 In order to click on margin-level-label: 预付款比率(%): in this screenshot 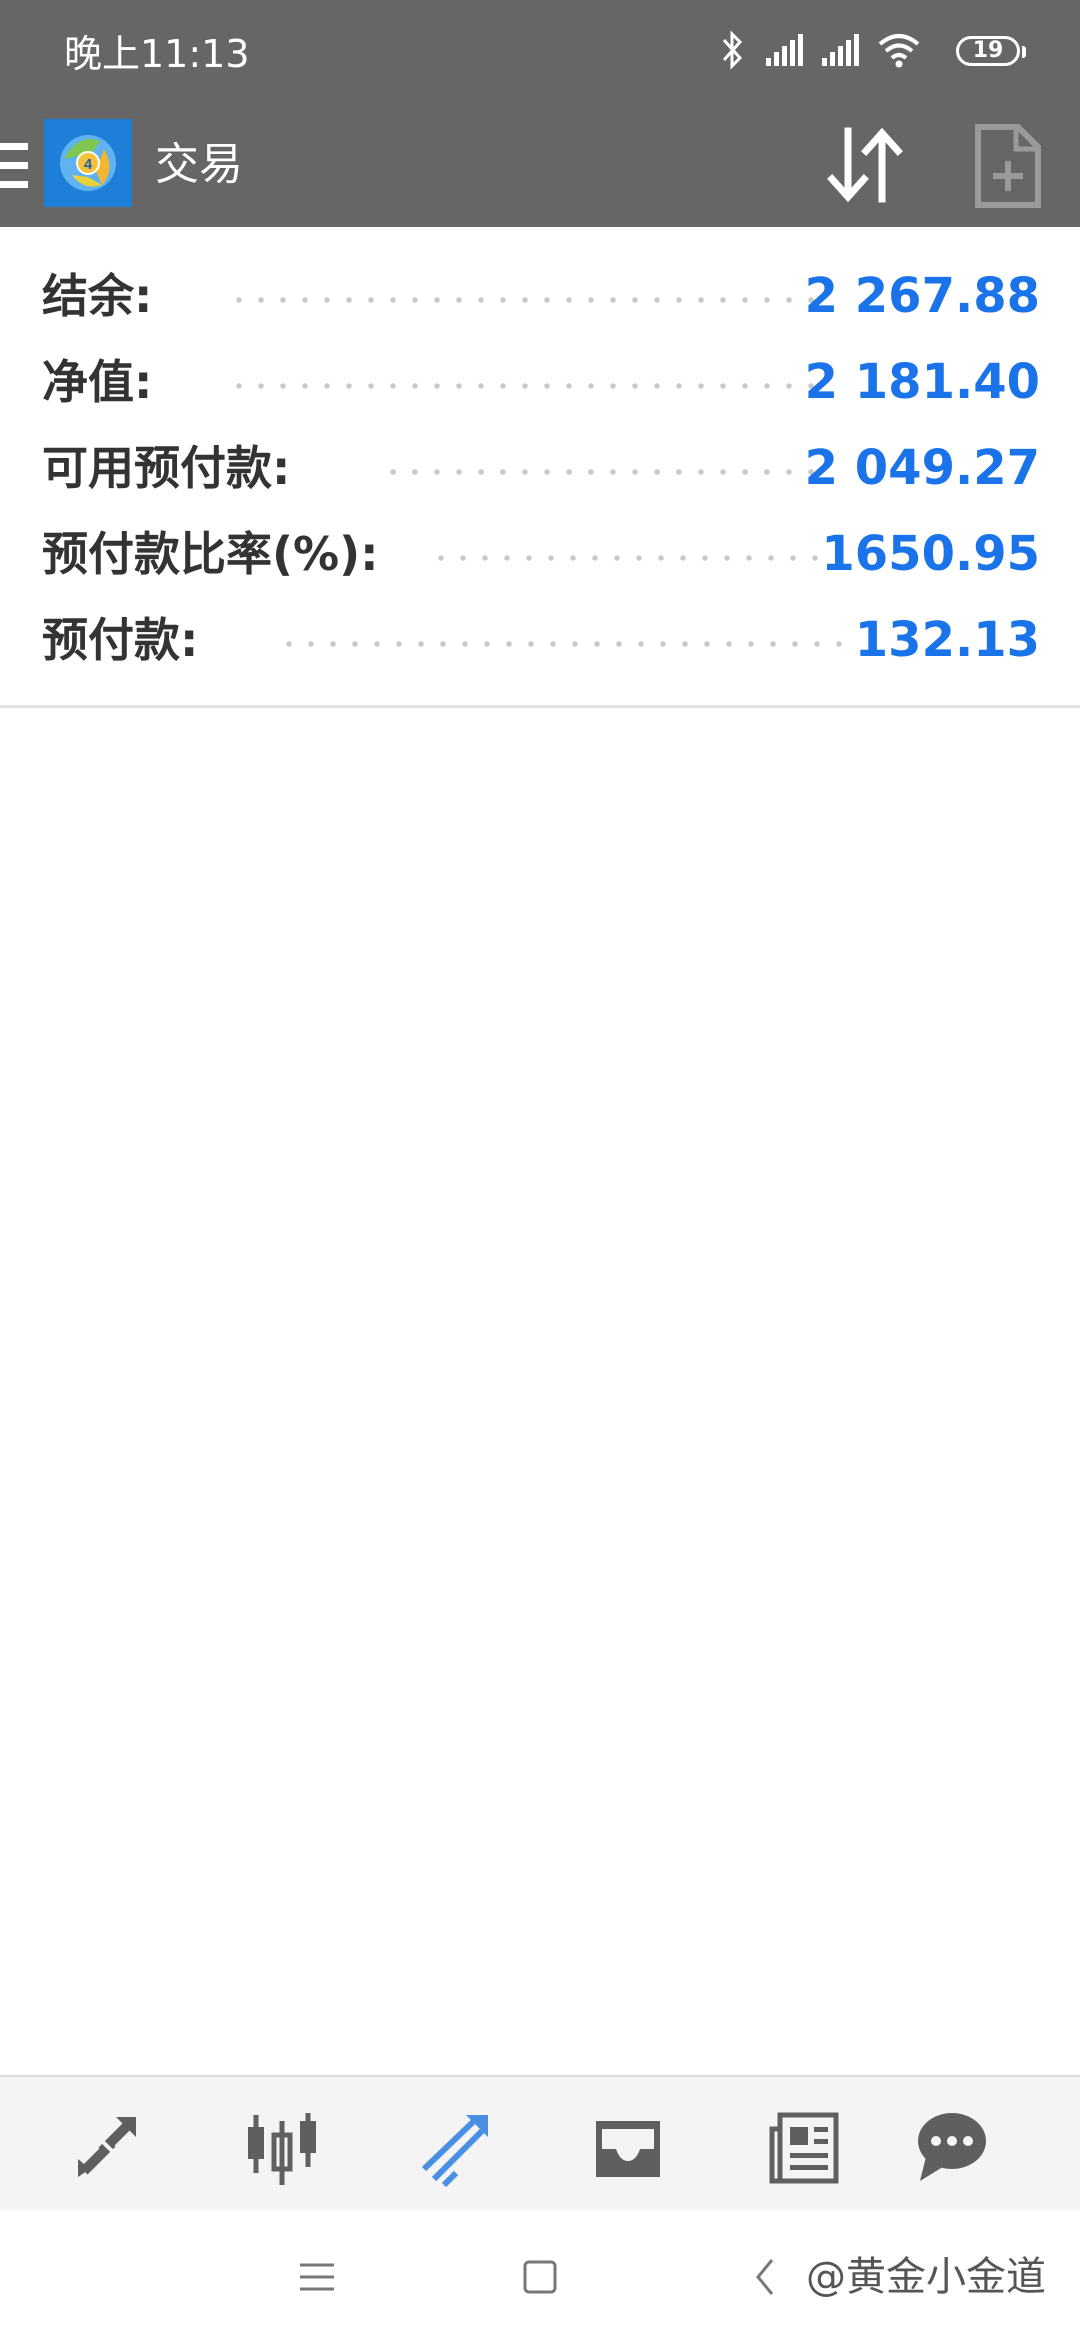, I will do `click(210, 554)`.